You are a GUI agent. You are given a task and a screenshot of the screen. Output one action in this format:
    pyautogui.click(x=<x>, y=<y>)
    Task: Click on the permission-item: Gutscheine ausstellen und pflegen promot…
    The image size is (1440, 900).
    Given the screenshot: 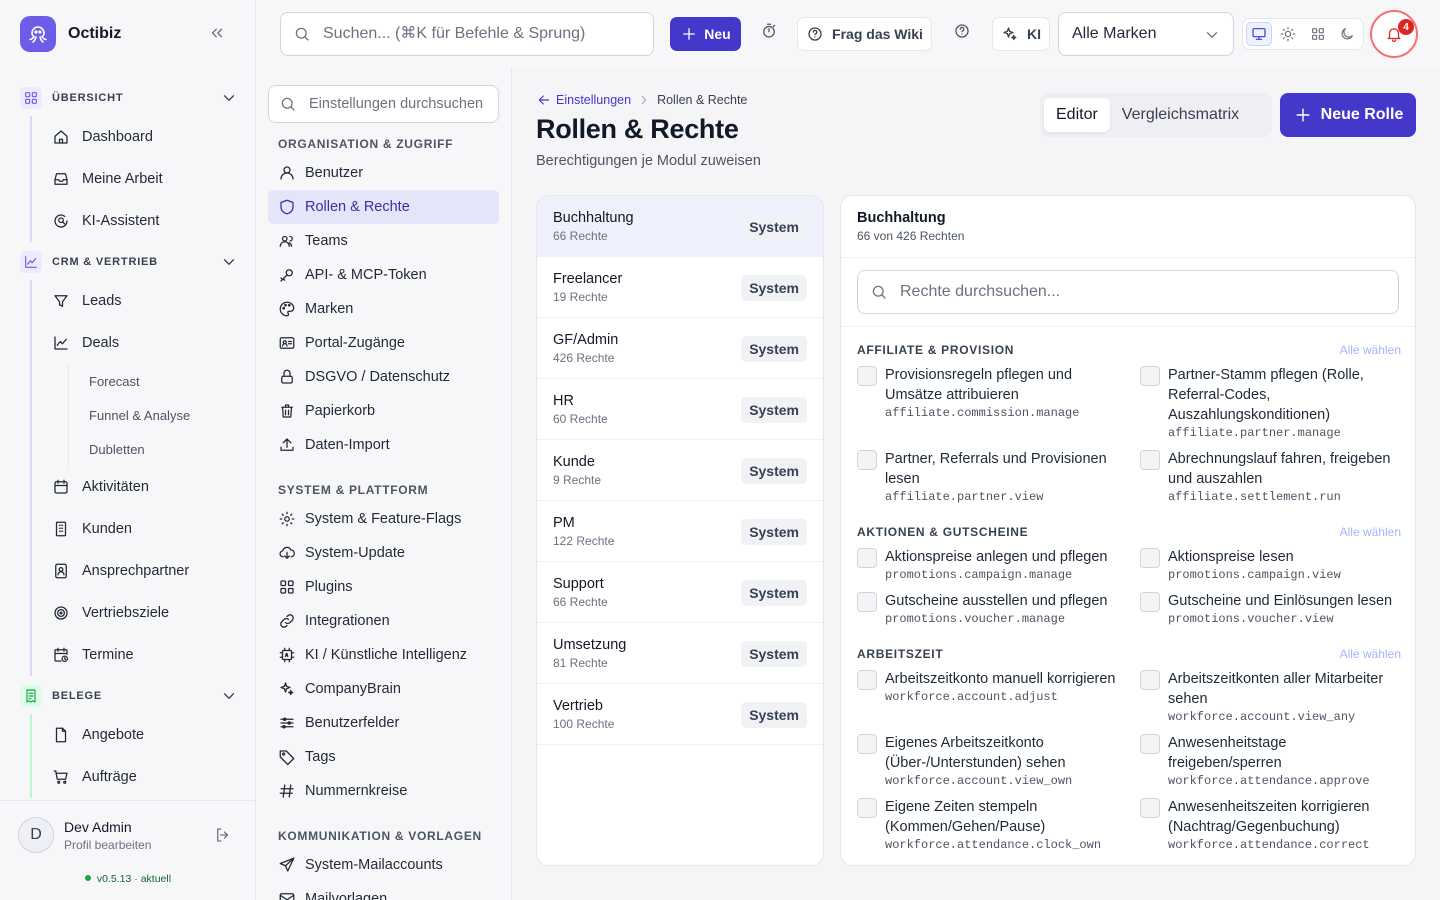 What is the action you would take?
    pyautogui.click(x=998, y=609)
    